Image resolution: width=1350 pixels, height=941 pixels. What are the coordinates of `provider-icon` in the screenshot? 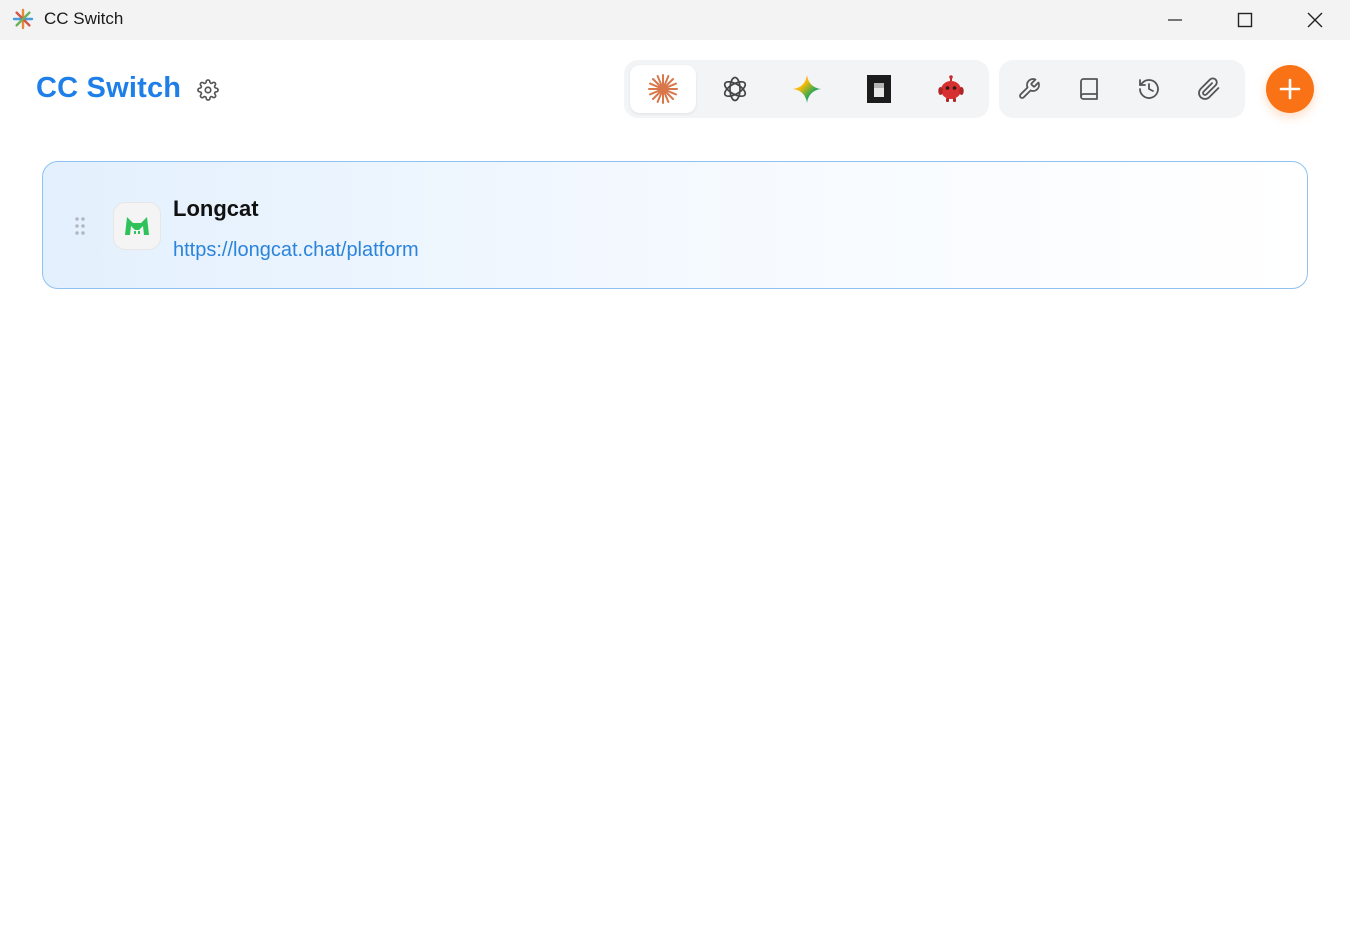 It's located at (137, 226).